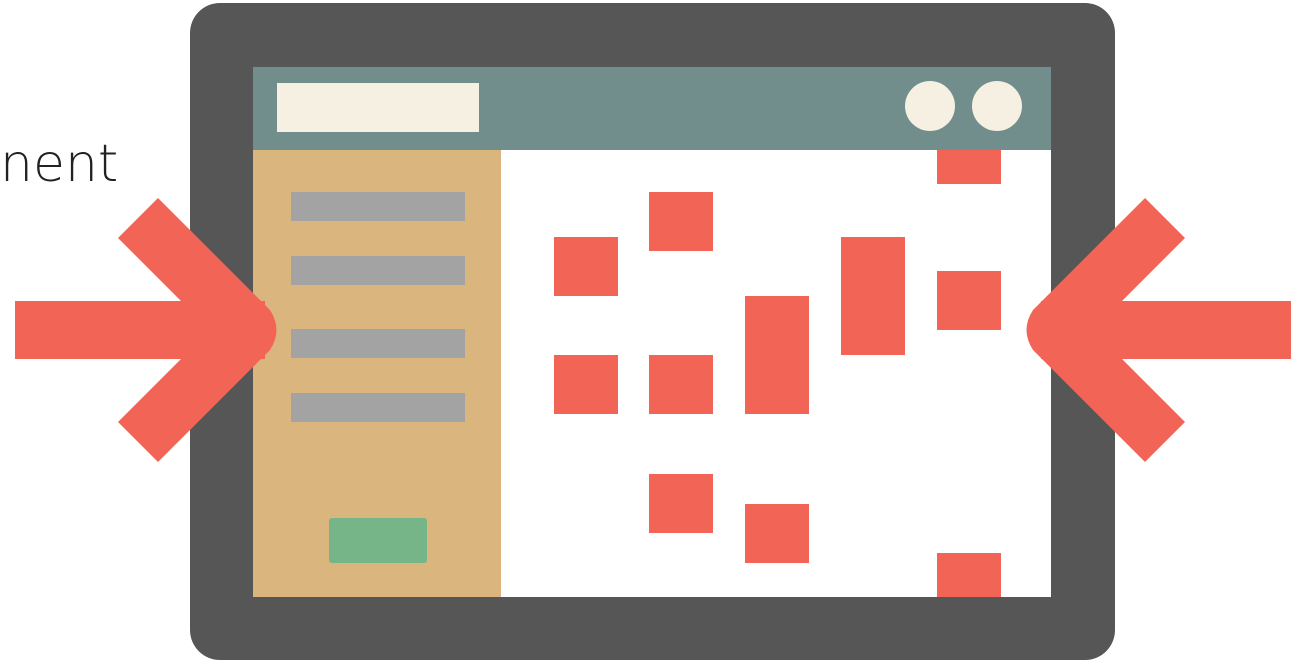  I want to click on search-field-placeholder, so click(378, 107).